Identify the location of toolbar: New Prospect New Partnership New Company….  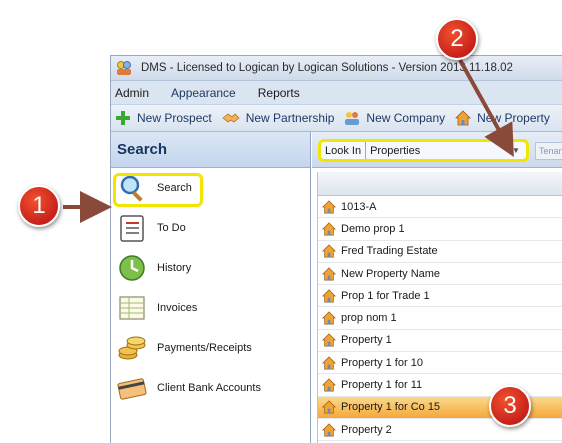
(336, 118).